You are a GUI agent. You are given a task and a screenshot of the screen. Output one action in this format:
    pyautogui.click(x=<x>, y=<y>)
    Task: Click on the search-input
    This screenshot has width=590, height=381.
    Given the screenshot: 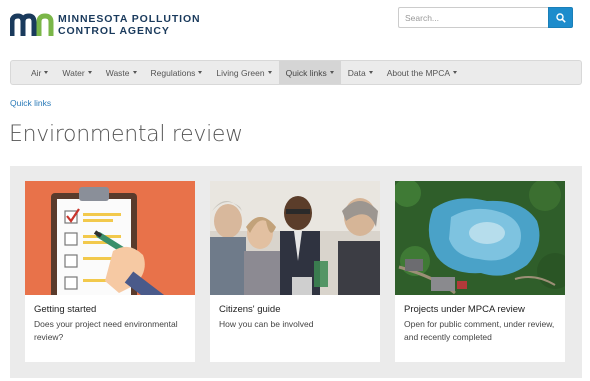 What is the action you would take?
    pyautogui.click(x=473, y=17)
    